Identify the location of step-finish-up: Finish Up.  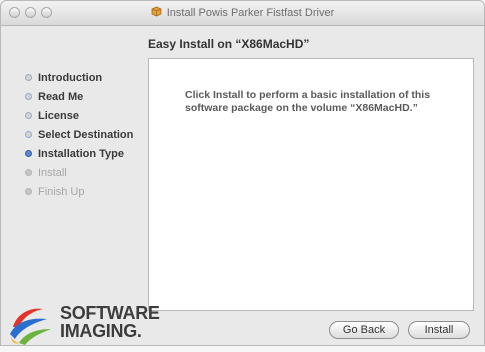
(87, 191).